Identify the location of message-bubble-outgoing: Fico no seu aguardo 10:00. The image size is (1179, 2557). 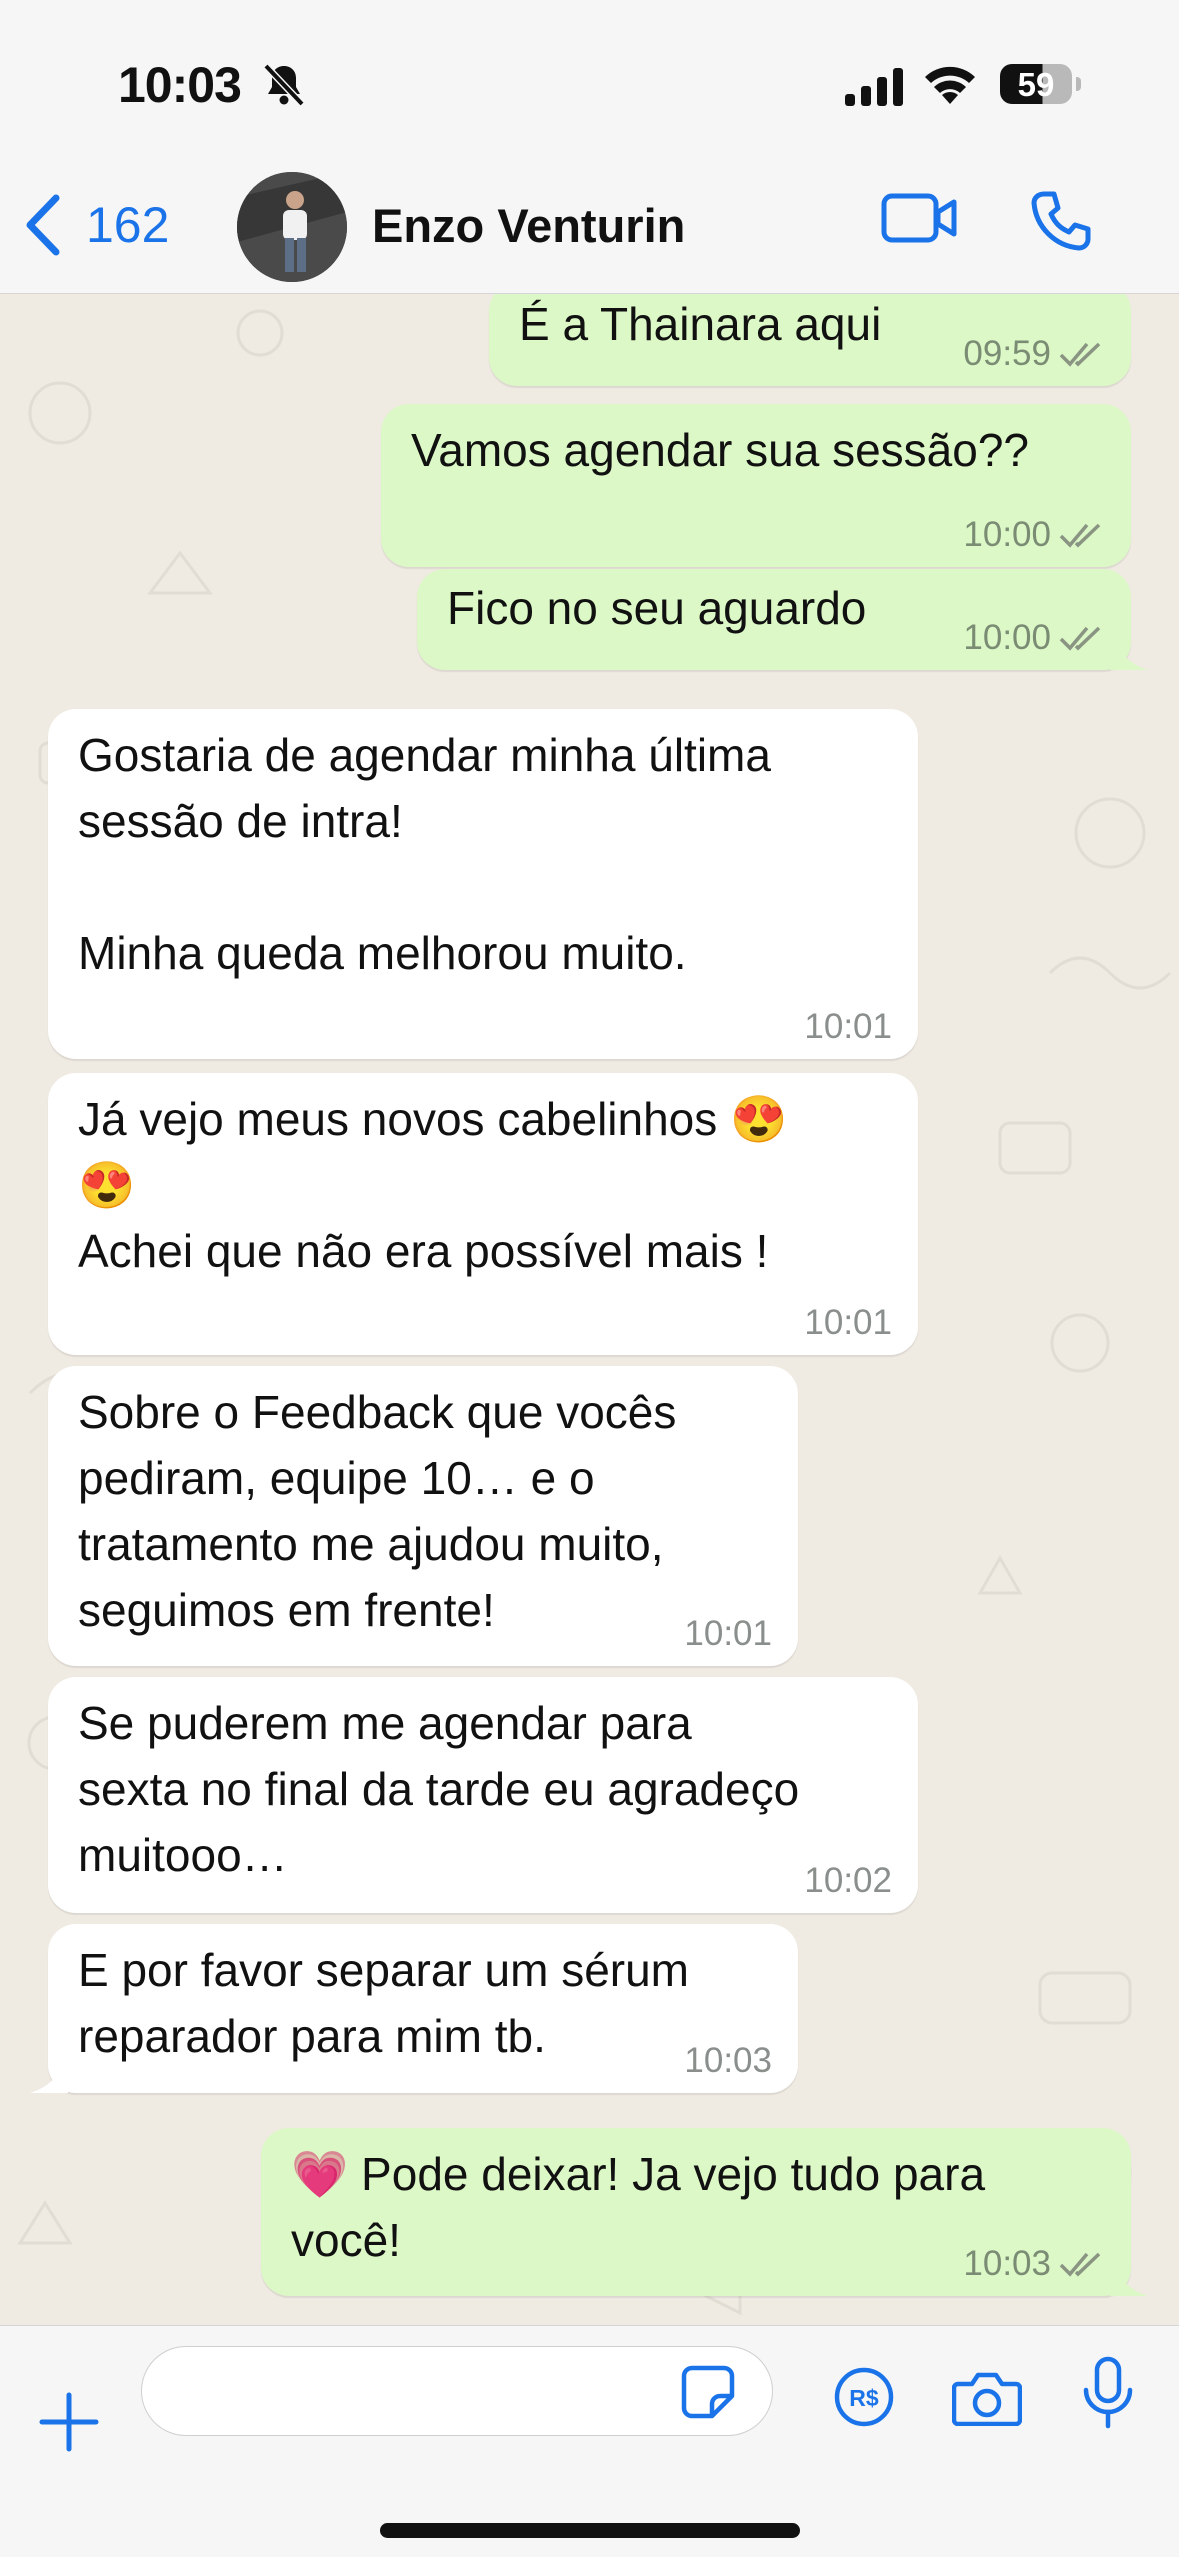
(774, 619).